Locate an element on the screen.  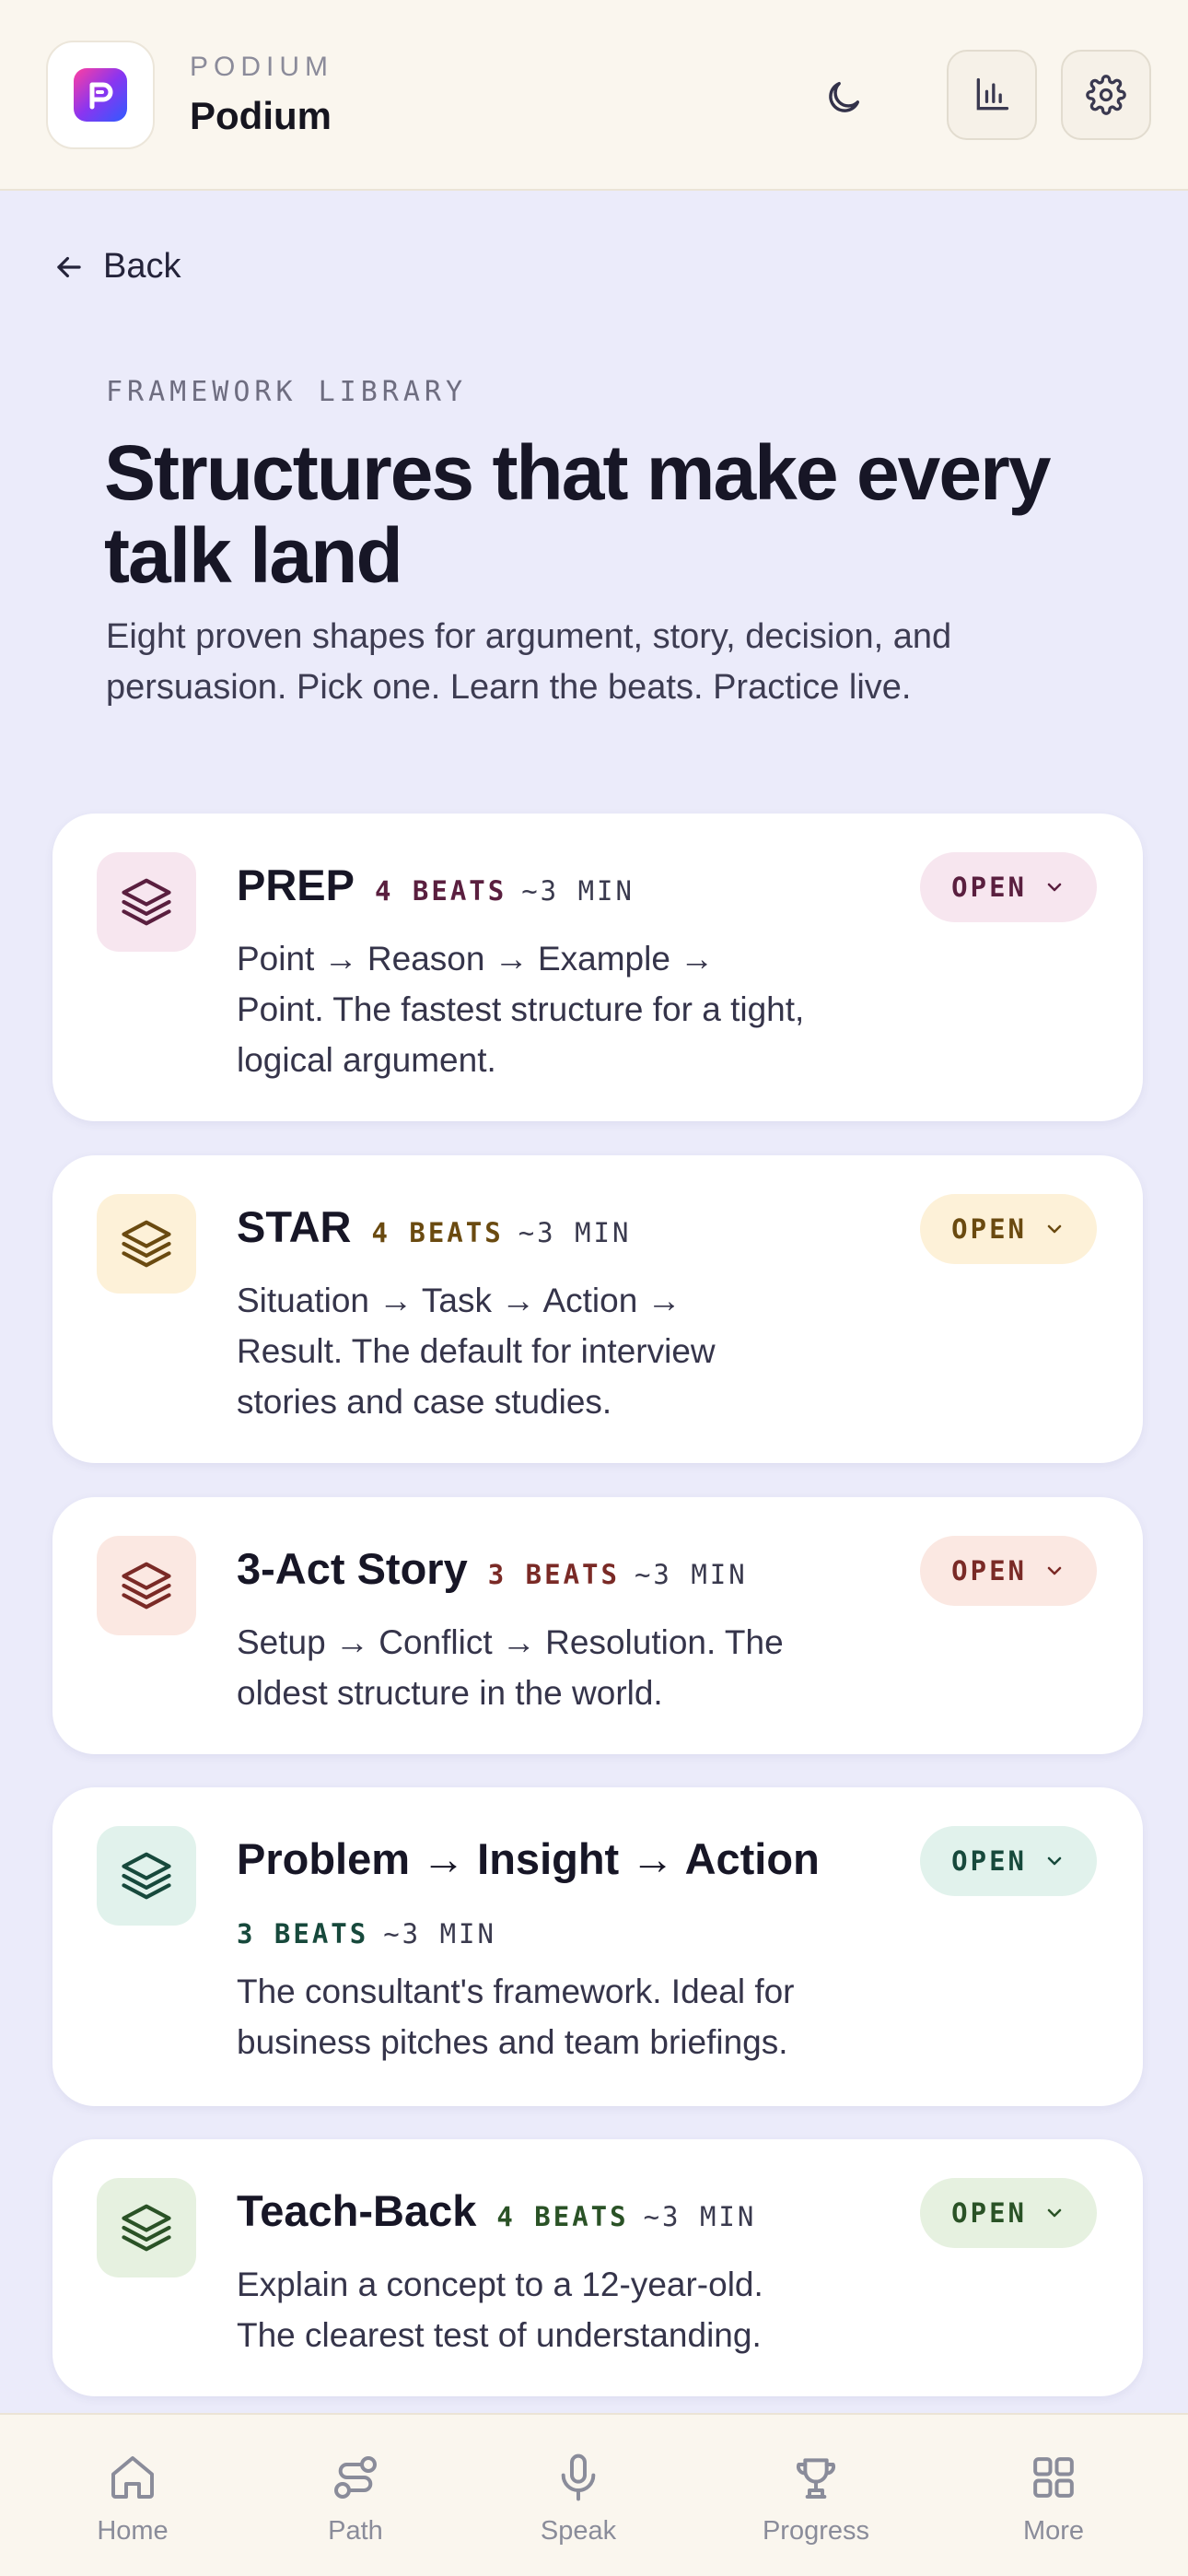
home-icon is located at coordinates (132, 2477).